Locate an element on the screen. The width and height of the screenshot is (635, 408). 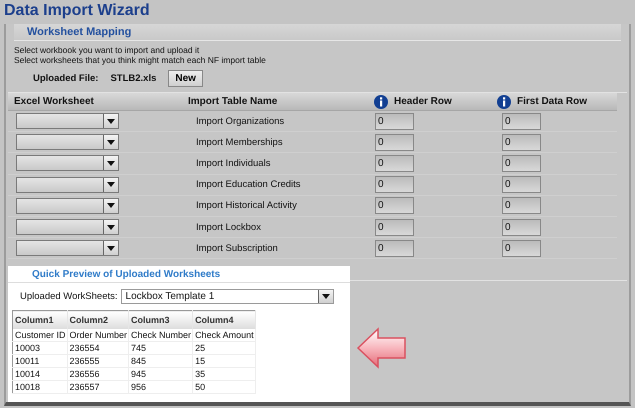
table-cell: 10018 is located at coordinates (40, 387).